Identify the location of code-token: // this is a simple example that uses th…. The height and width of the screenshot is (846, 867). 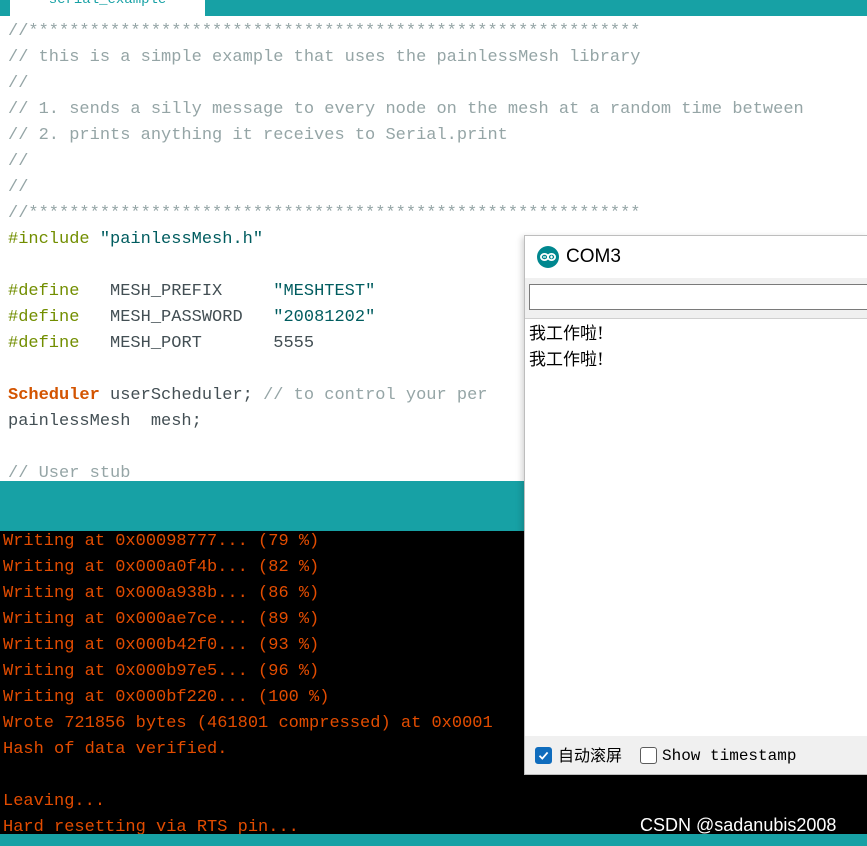
(324, 57).